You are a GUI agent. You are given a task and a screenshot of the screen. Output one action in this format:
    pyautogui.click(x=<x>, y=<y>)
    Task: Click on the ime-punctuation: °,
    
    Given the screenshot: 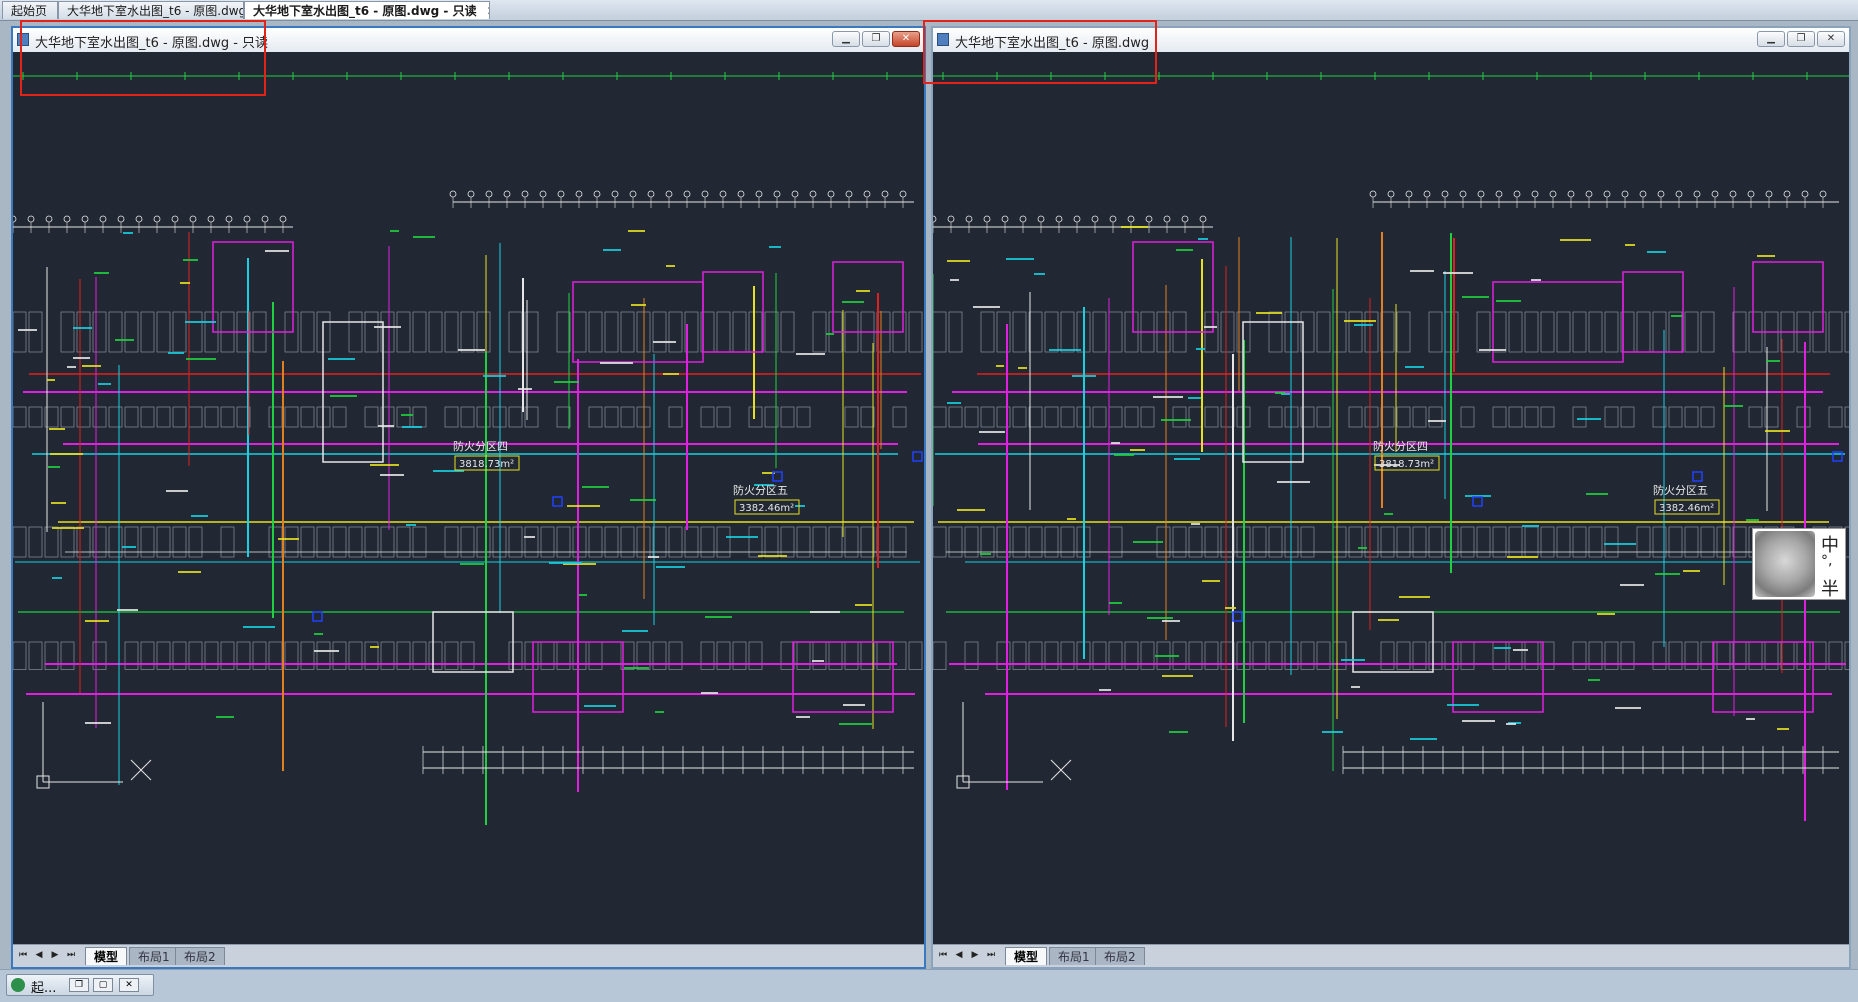 What is the action you would take?
    pyautogui.click(x=1826, y=561)
    